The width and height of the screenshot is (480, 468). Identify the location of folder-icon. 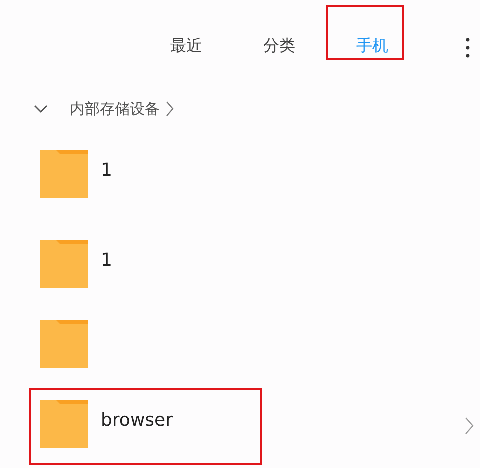
(64, 424).